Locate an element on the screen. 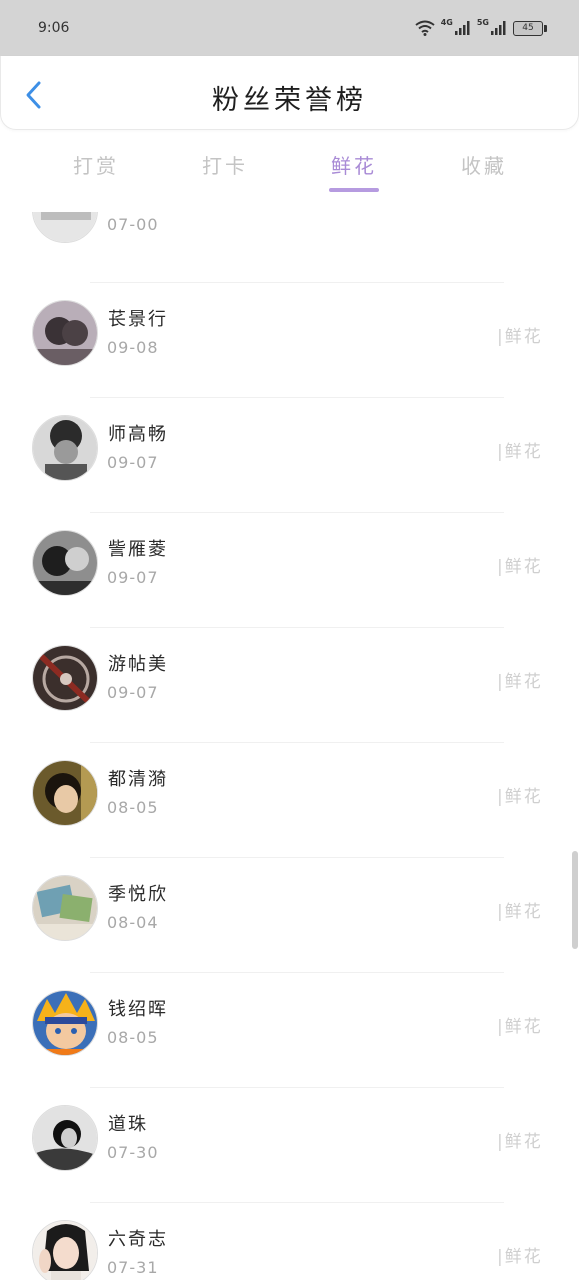 The image size is (579, 1280). header: 粉丝荣誉榜 is located at coordinates (289, 93).